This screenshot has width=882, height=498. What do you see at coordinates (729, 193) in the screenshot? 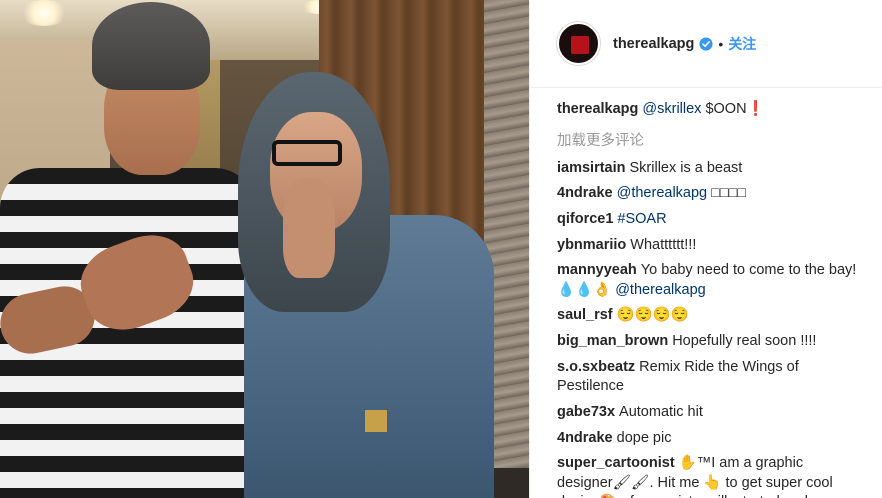
I see `comment-text: □□□□` at bounding box center [729, 193].